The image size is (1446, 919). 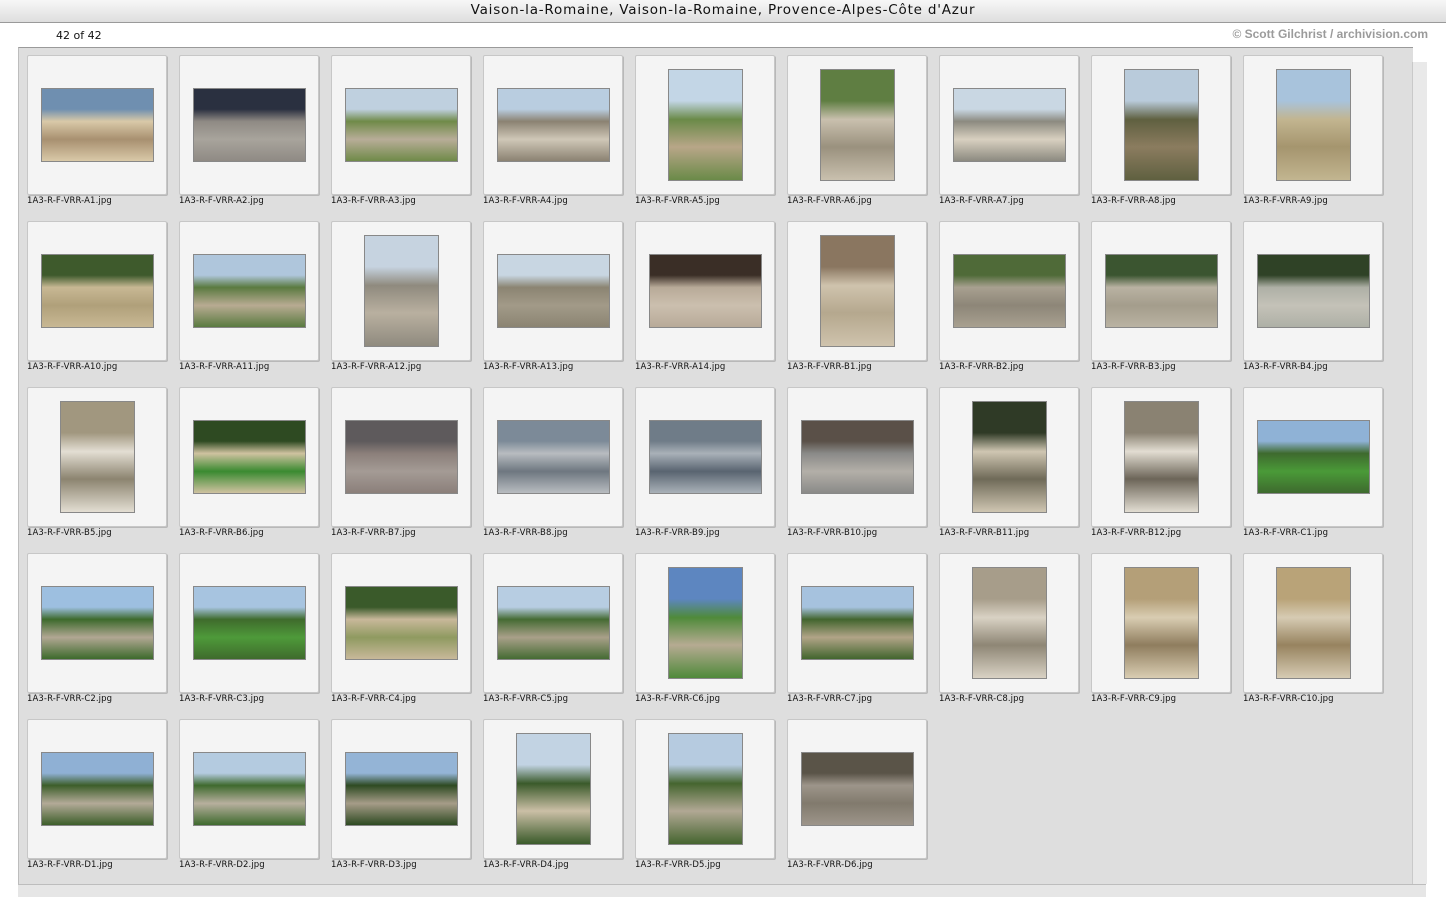 I want to click on thumbnail-item: 1A3-R-F-VRR-A14.jpg, so click(x=711, y=304).